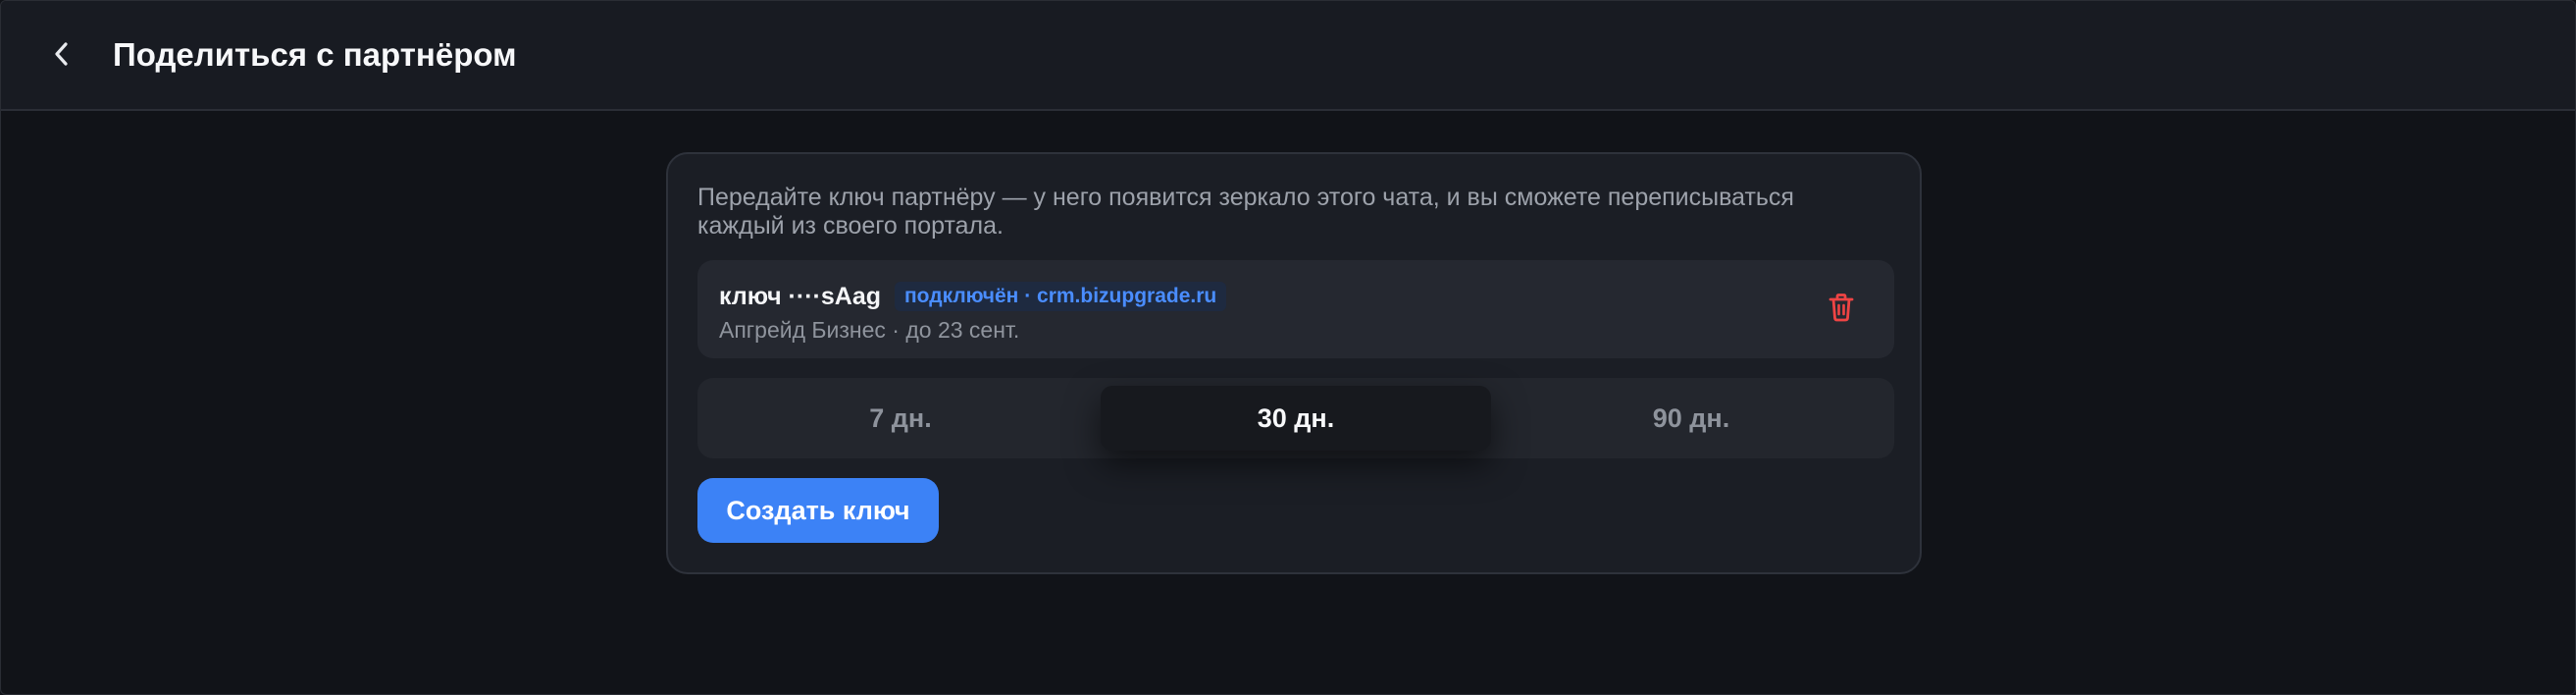 The width and height of the screenshot is (2576, 695). I want to click on delete-key-button, so click(1841, 309).